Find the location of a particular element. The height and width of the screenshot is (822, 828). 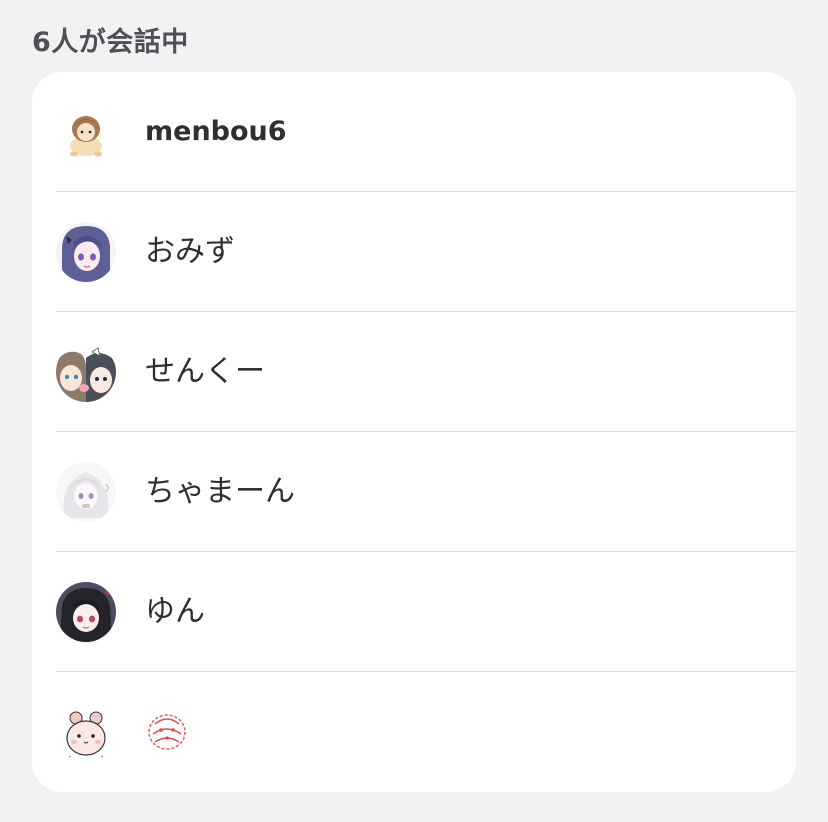

participant-row: ゆん is located at coordinates (414, 612).